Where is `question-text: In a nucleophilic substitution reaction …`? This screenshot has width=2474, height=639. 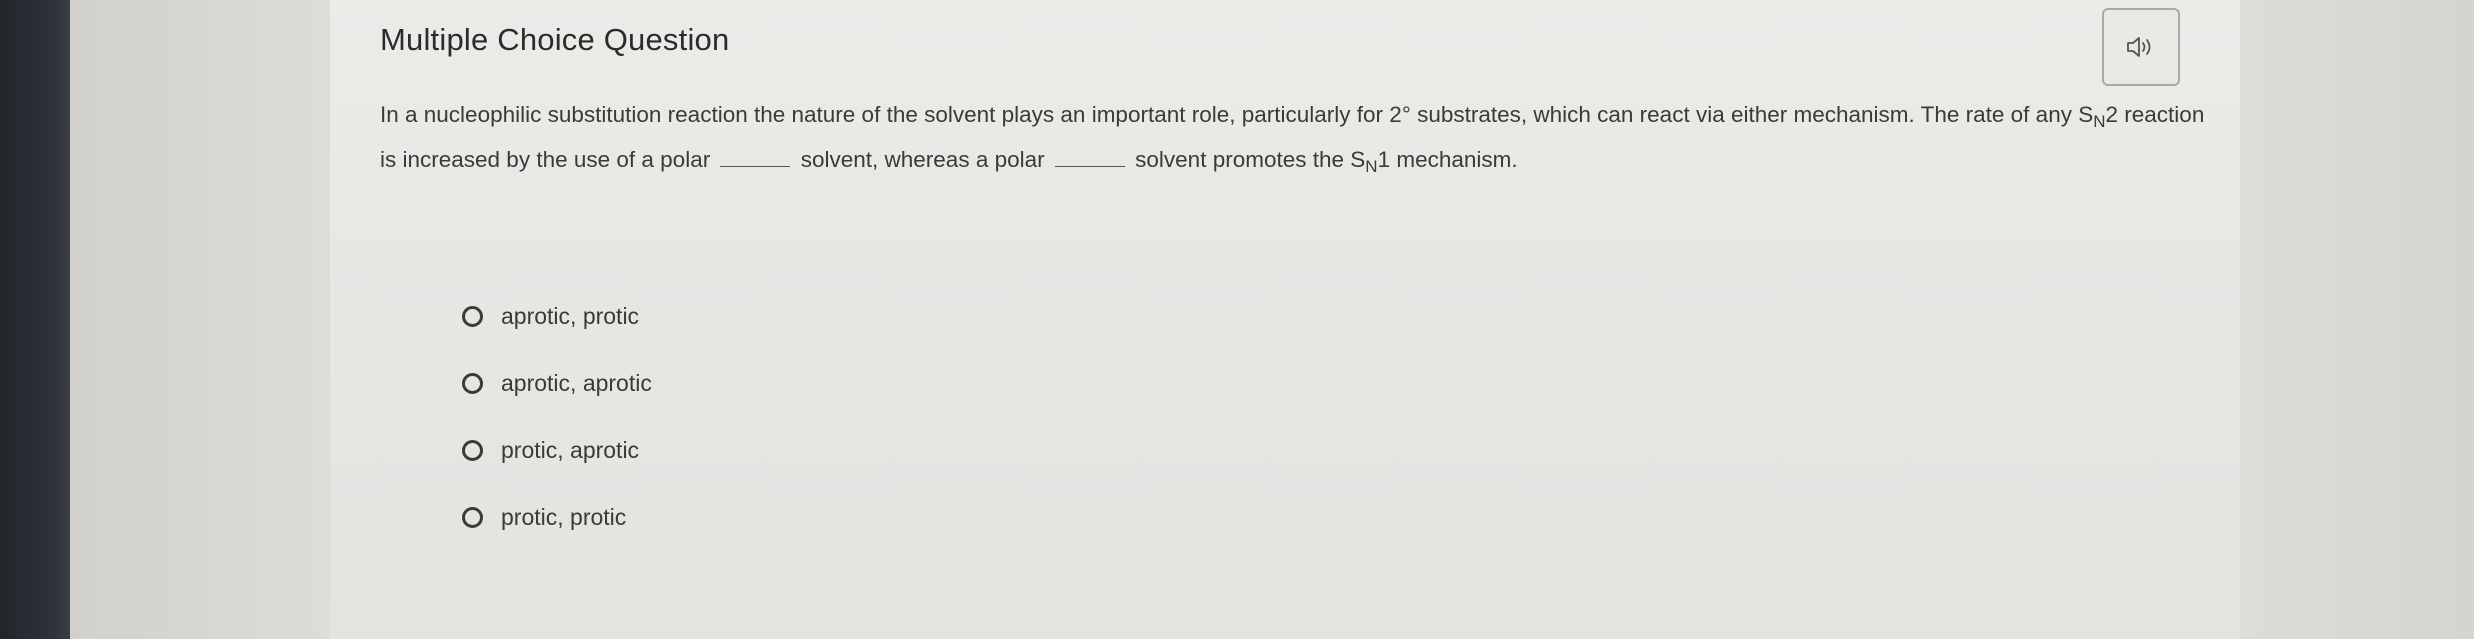
question-text: In a nucleophilic substitution reaction … is located at coordinates (1295, 141).